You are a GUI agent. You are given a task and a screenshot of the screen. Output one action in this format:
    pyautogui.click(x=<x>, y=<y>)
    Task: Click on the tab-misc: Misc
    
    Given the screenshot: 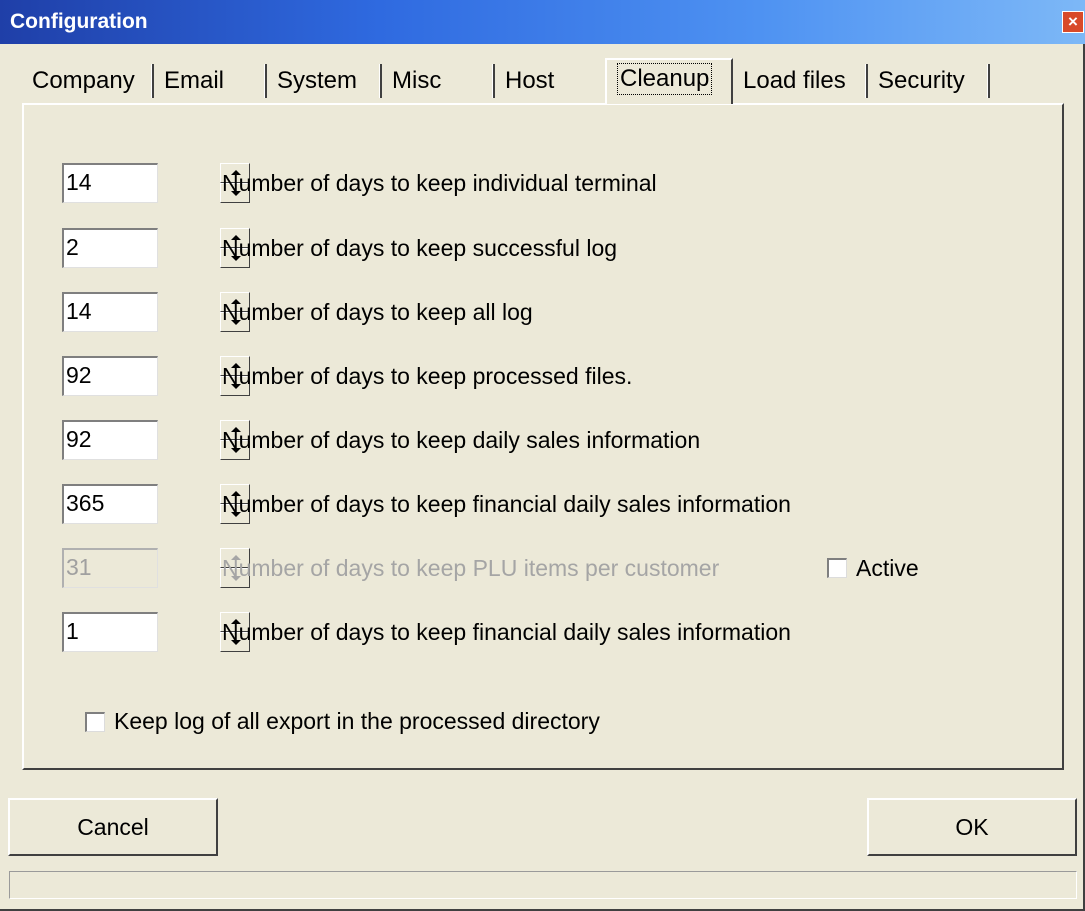 What is the action you would take?
    pyautogui.click(x=438, y=81)
    